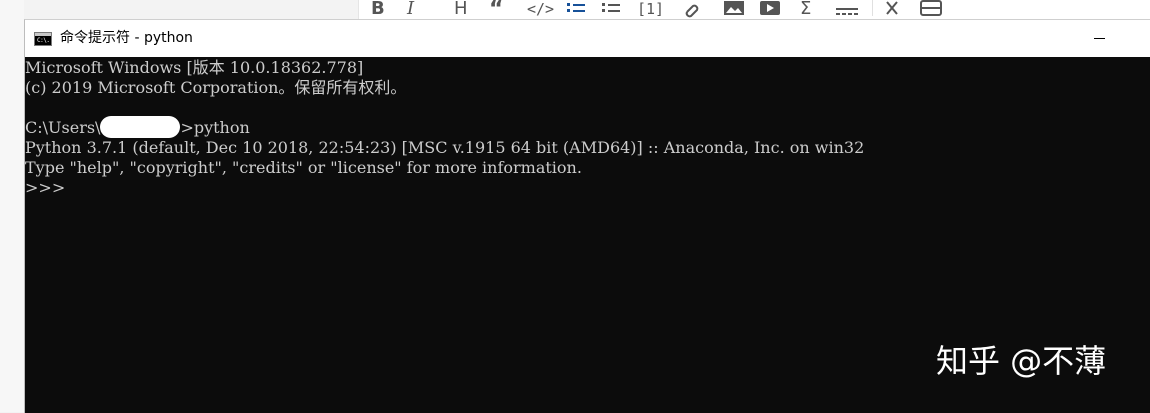  Describe the element at coordinates (611, 7) in the screenshot. I see `unordered-list-icon` at that location.